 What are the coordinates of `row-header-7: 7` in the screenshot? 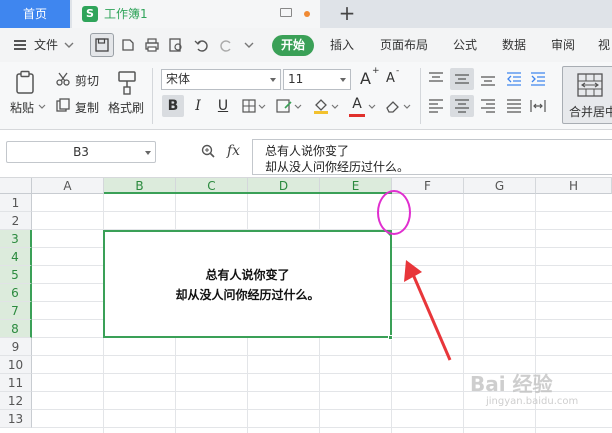 It's located at (16, 311).